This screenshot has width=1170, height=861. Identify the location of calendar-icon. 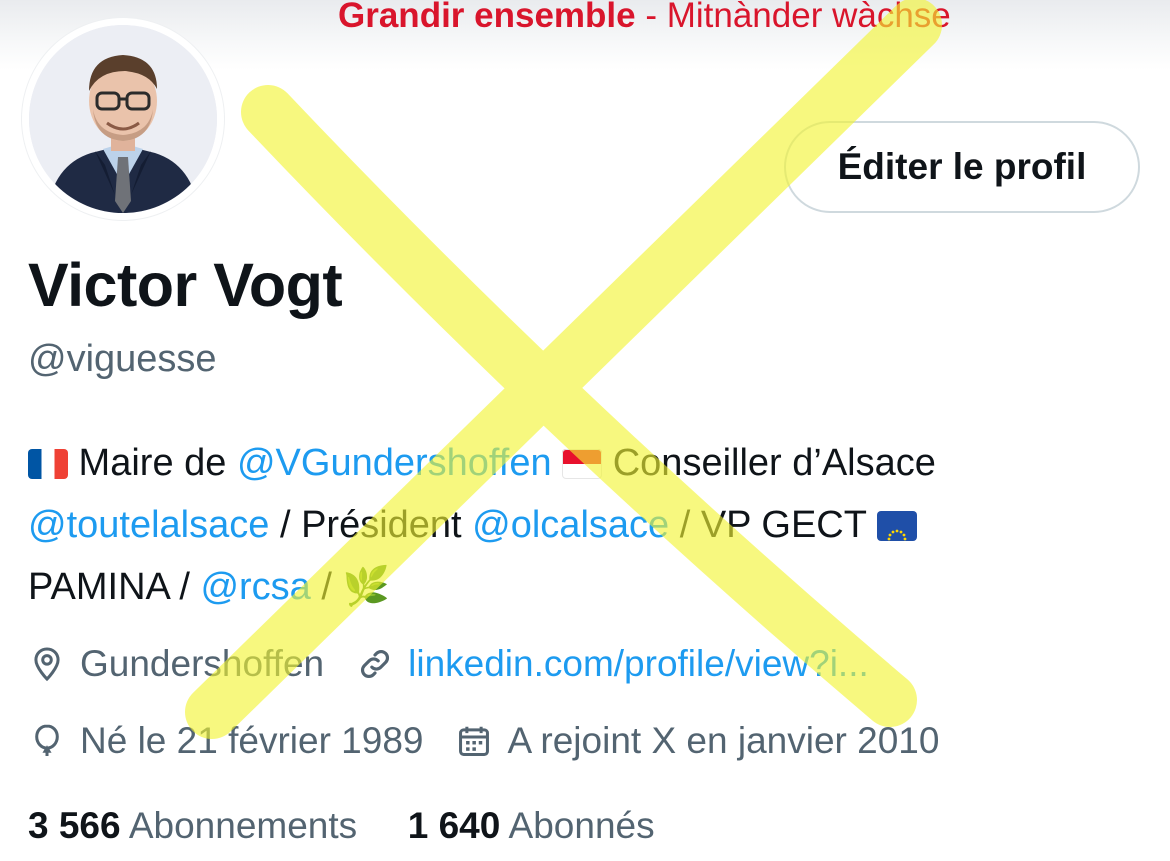
(474, 741).